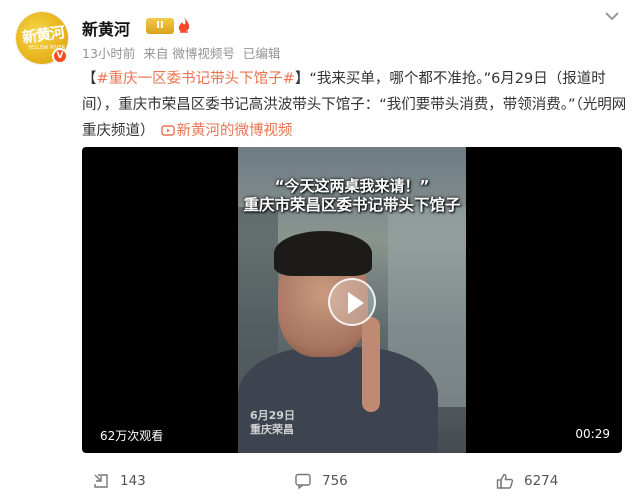  What do you see at coordinates (101, 481) in the screenshot?
I see `repost-icon` at bounding box center [101, 481].